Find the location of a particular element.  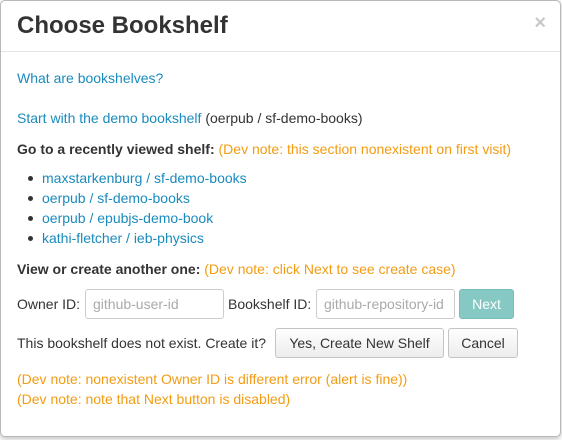

owner-id-label: Owner ID: is located at coordinates (49, 304).